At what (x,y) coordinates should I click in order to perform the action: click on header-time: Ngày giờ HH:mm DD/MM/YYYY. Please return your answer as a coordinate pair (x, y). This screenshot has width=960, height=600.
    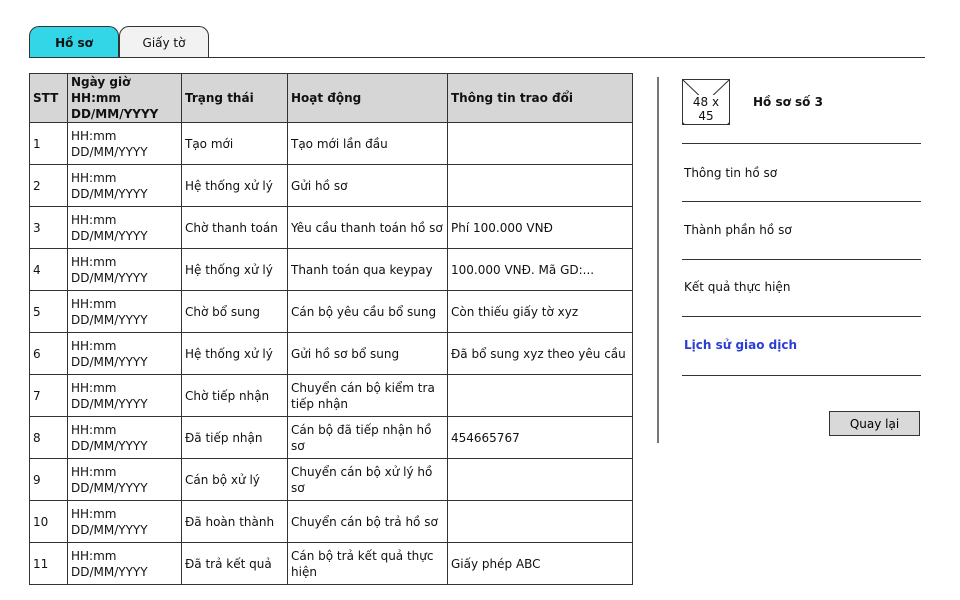
    Looking at the image, I should click on (124, 98).